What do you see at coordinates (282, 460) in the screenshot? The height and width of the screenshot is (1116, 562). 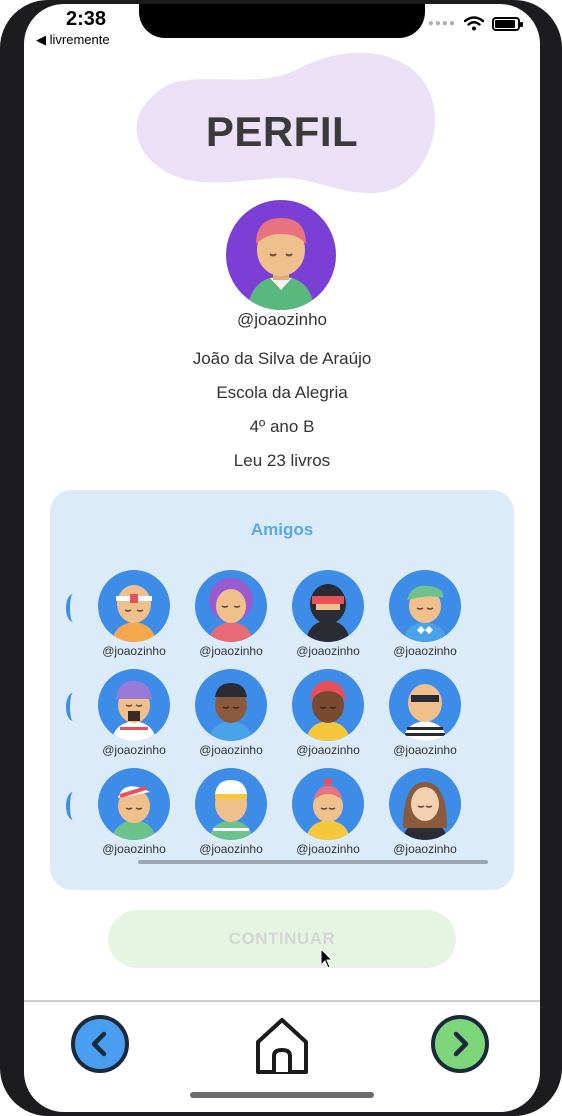 I see `profile-books-read: Leu 23 livros` at bounding box center [282, 460].